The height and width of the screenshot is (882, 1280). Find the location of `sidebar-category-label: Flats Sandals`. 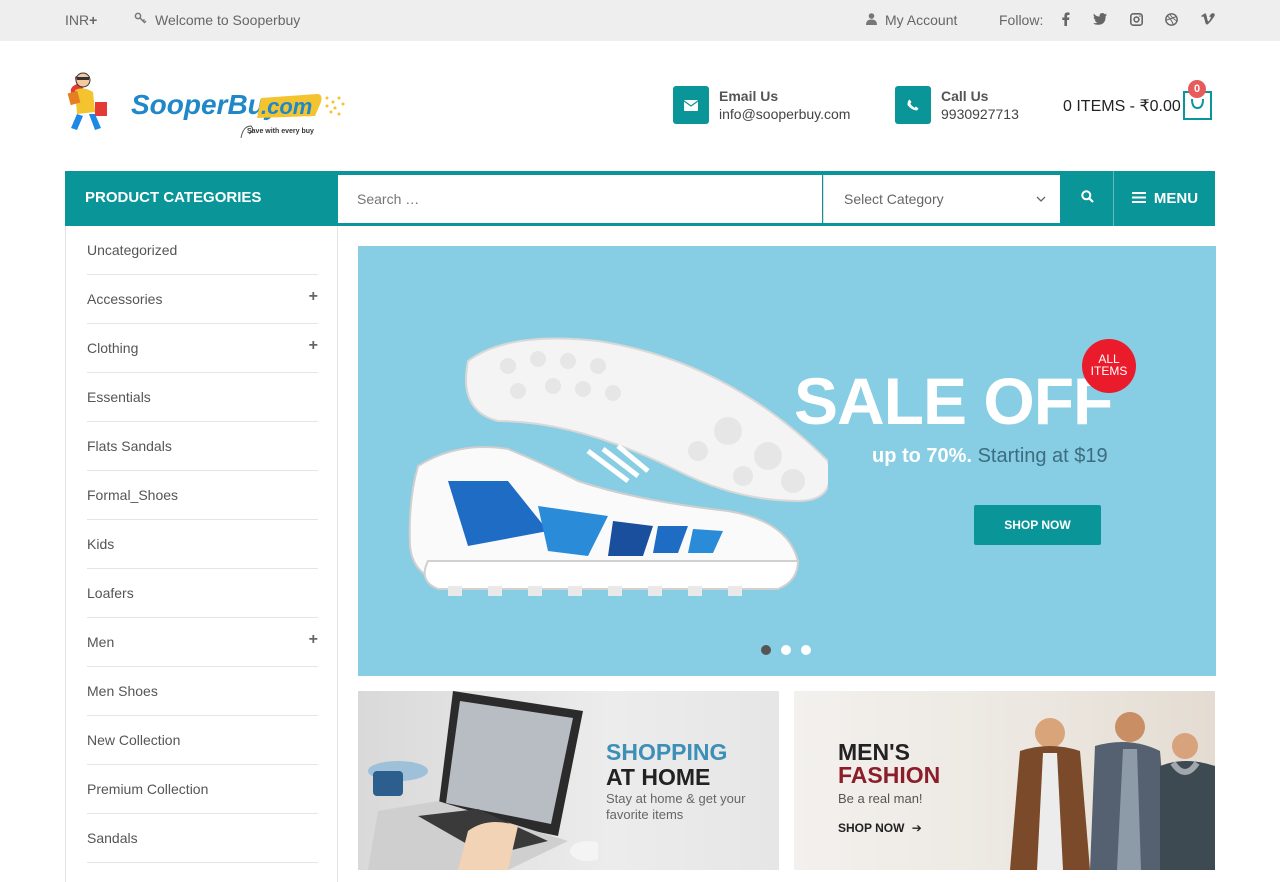

sidebar-category-label: Flats Sandals is located at coordinates (129, 446).